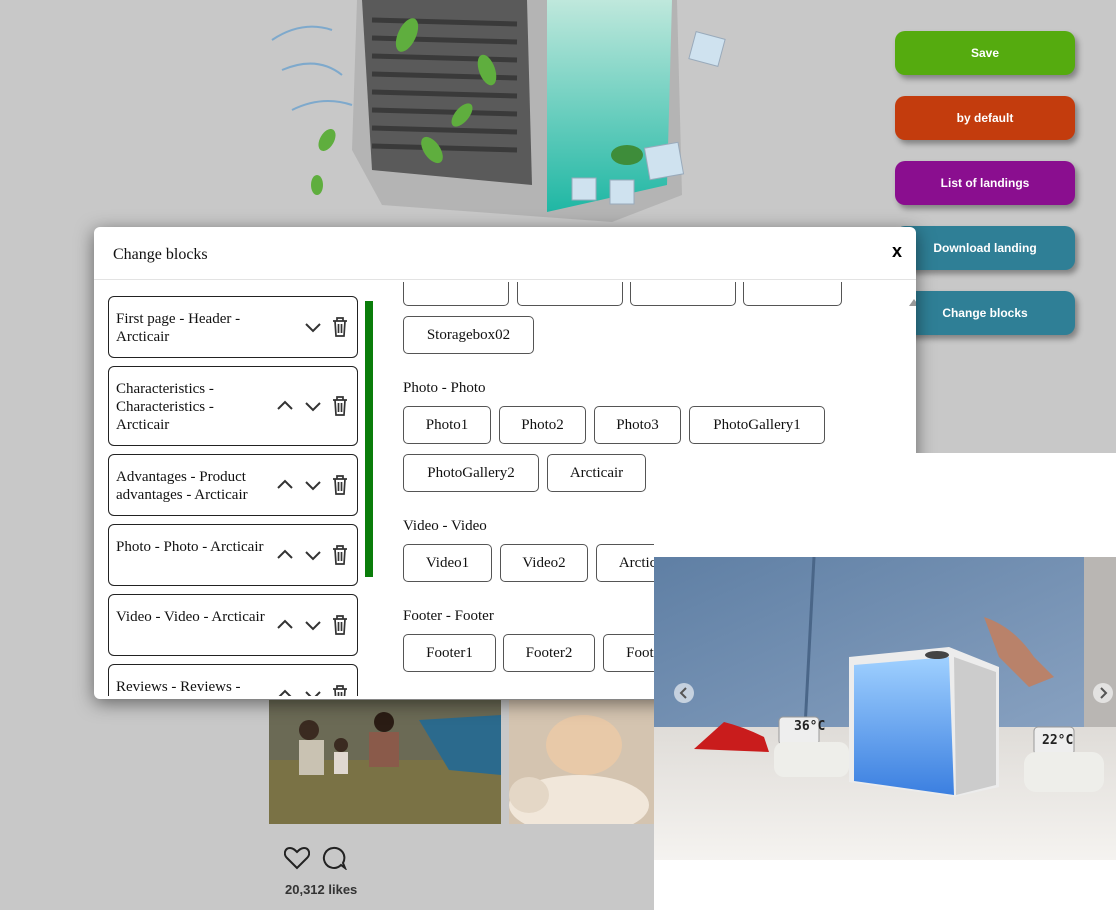 Image resolution: width=1116 pixels, height=910 pixels. What do you see at coordinates (757, 425) in the screenshot?
I see `variant-chip: PhotoGallery1` at bounding box center [757, 425].